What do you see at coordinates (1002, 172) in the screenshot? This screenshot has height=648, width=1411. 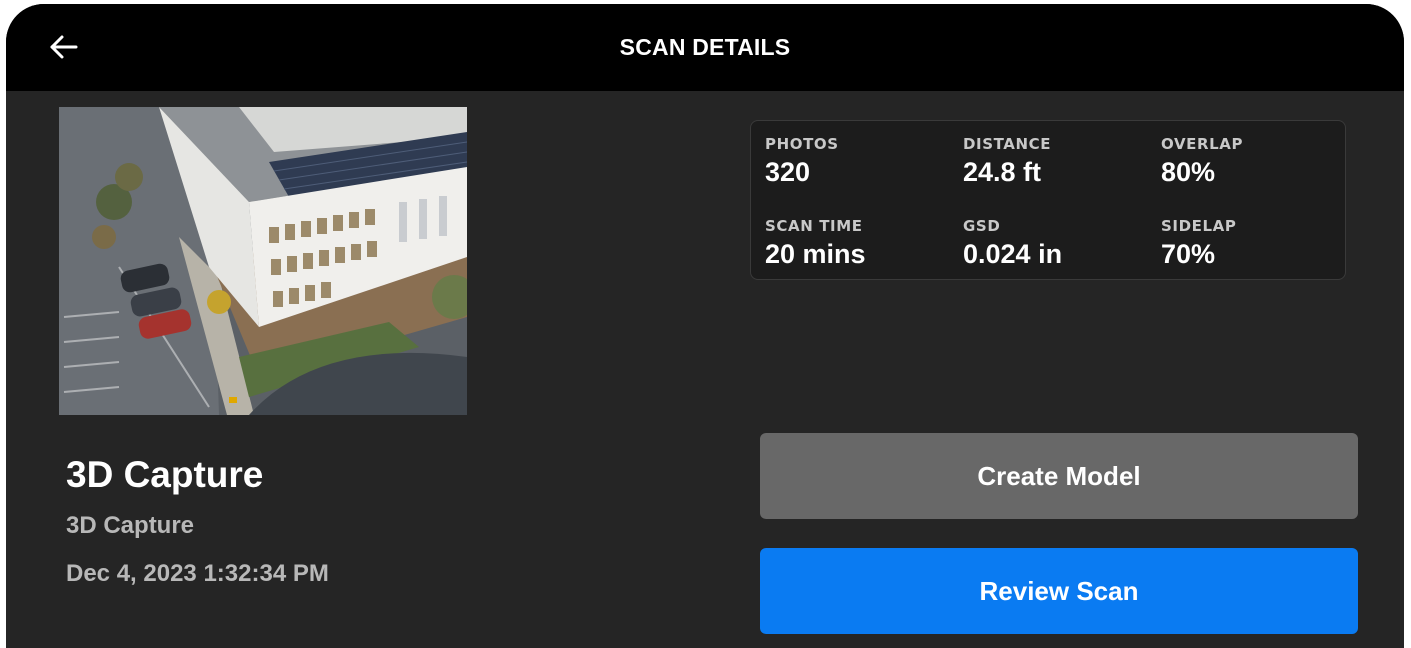 I see `stat-value: 24.8 ft` at bounding box center [1002, 172].